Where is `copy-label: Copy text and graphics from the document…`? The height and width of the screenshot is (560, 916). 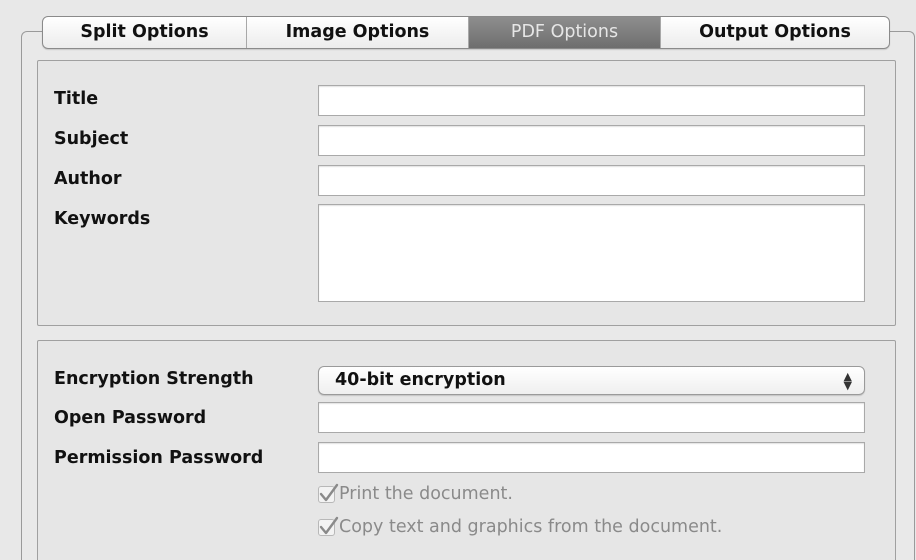 copy-label: Copy text and graphics from the document… is located at coordinates (531, 527).